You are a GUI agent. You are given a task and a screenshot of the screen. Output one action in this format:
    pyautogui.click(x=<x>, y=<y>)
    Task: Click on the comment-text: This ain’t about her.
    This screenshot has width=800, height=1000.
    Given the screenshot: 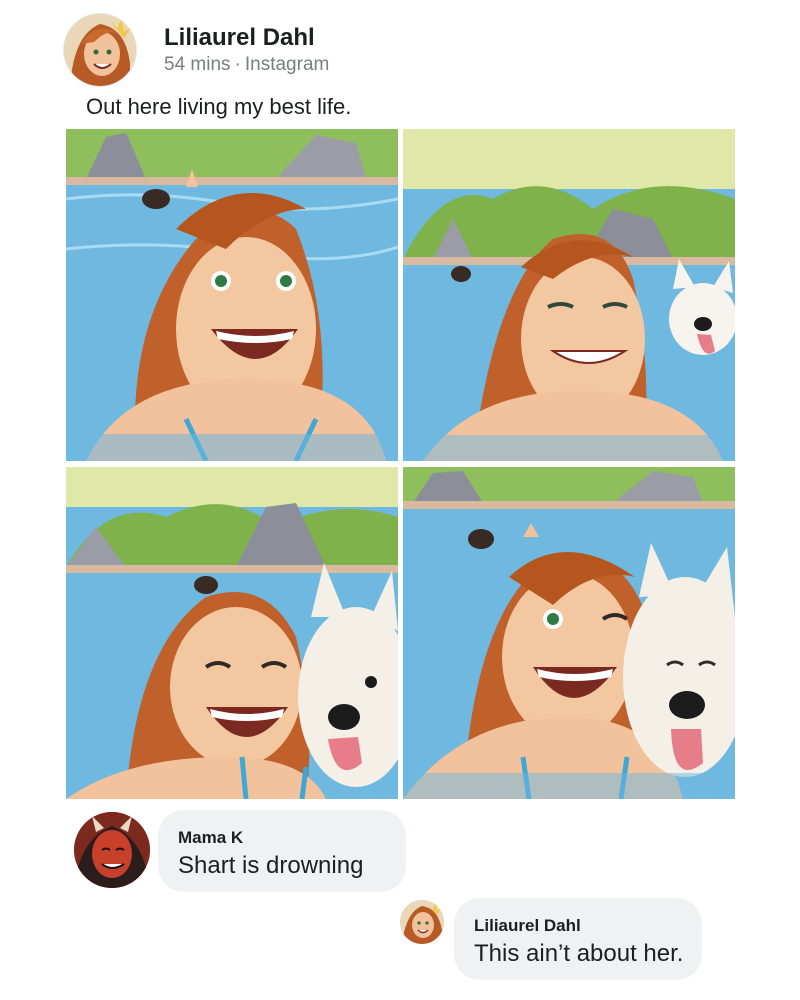 What is the action you would take?
    pyautogui.click(x=579, y=953)
    